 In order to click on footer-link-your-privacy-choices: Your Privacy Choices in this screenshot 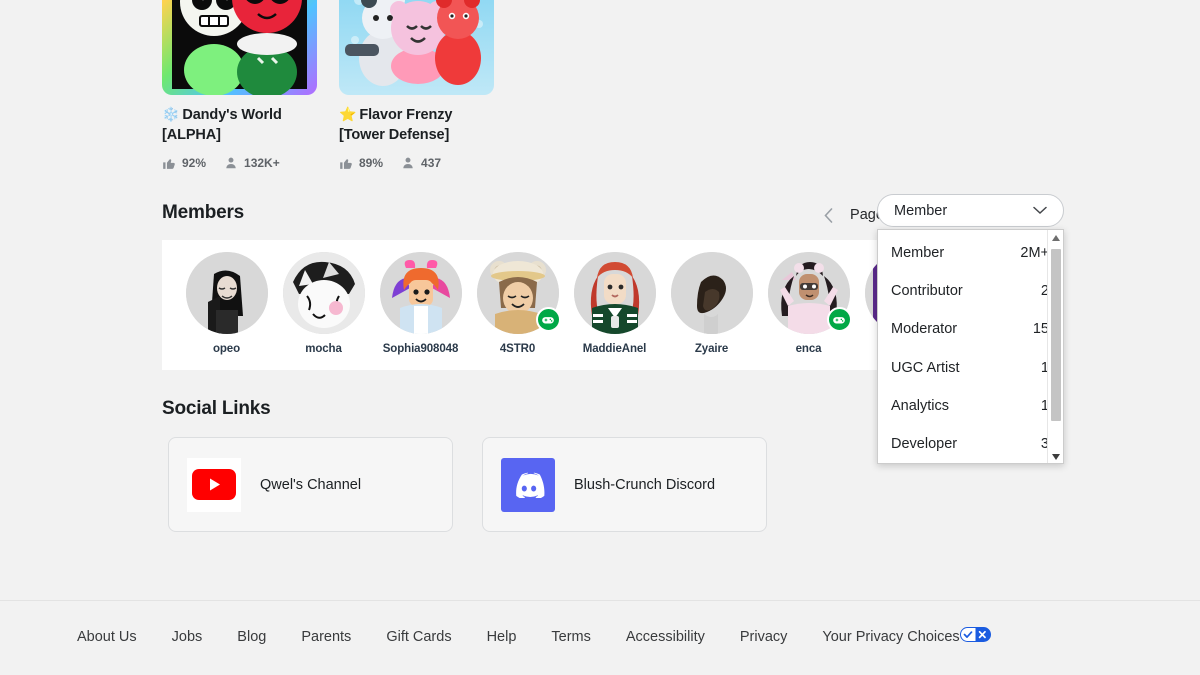, I will do `click(906, 636)`.